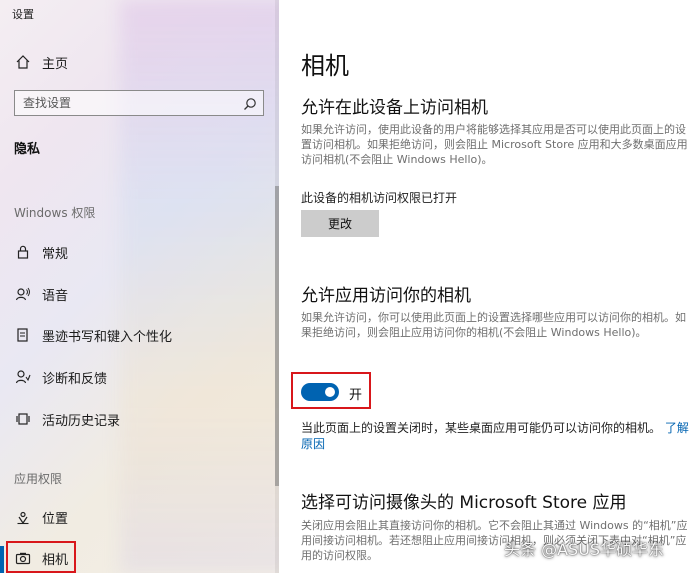  I want to click on sidebar-item-label: 墨迹书写和键入个性化, so click(107, 337).